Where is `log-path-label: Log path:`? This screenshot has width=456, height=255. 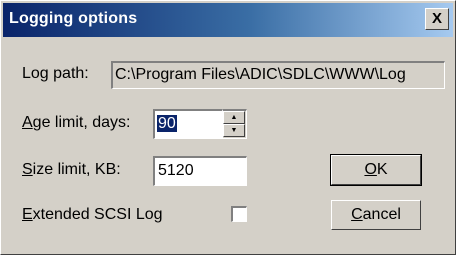 log-path-label: Log path: is located at coordinates (55, 73).